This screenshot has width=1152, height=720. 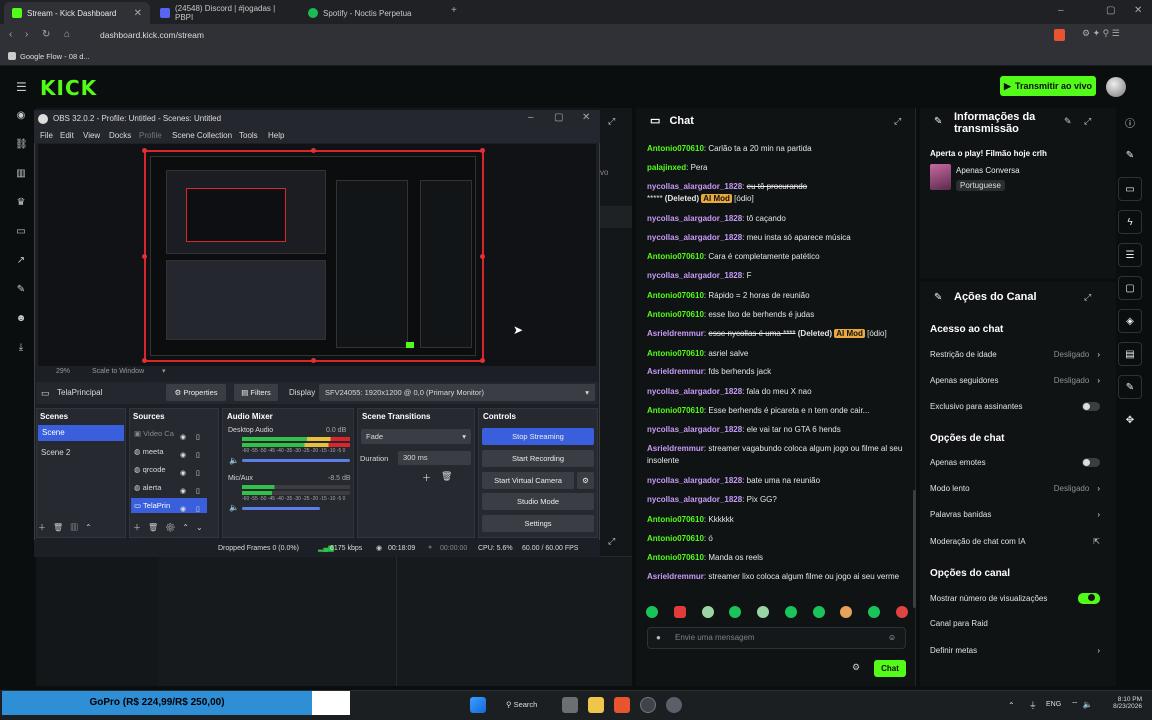 What do you see at coordinates (21, 319) in the screenshot?
I see `users-icon: ☻` at bounding box center [21, 319].